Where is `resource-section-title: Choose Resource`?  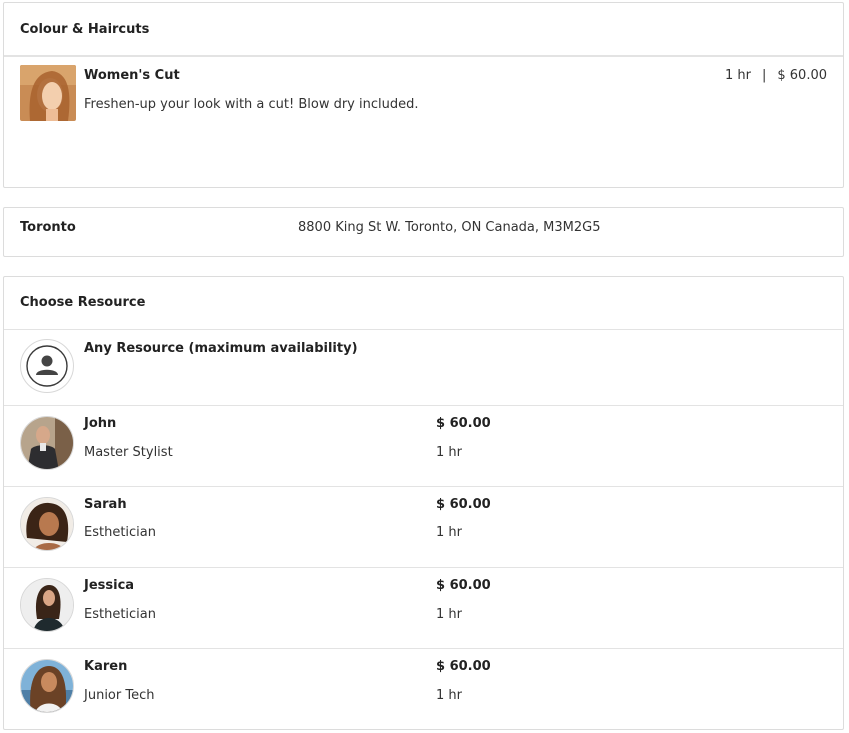
resource-section-title: Choose Resource is located at coordinates (83, 302).